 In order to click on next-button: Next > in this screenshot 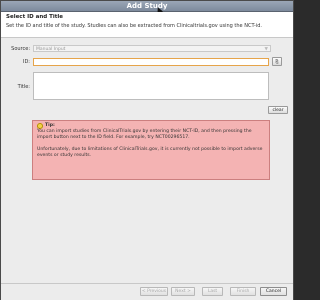, I will do `click(183, 291)`.